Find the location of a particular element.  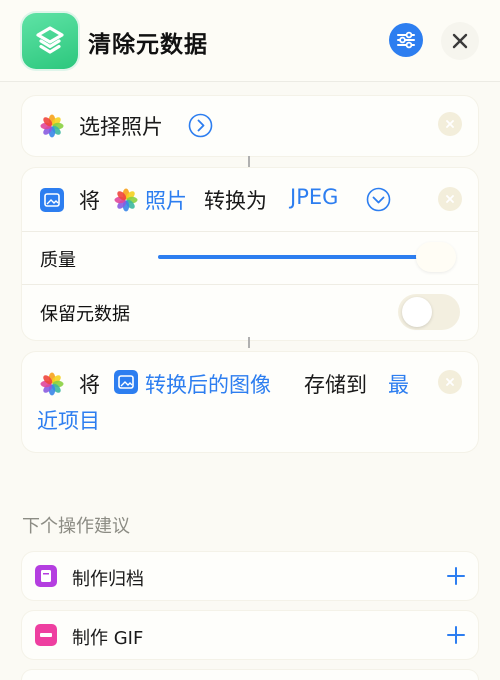

convert-prefix: 将 is located at coordinates (89, 201).